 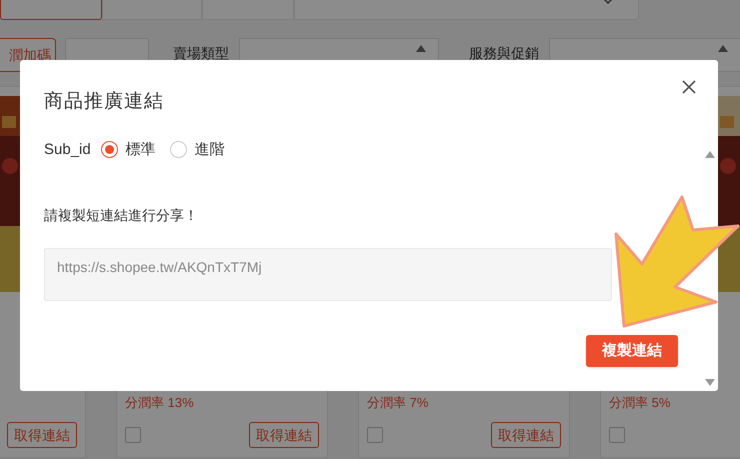 I want to click on scroll-up-icon, so click(x=710, y=154).